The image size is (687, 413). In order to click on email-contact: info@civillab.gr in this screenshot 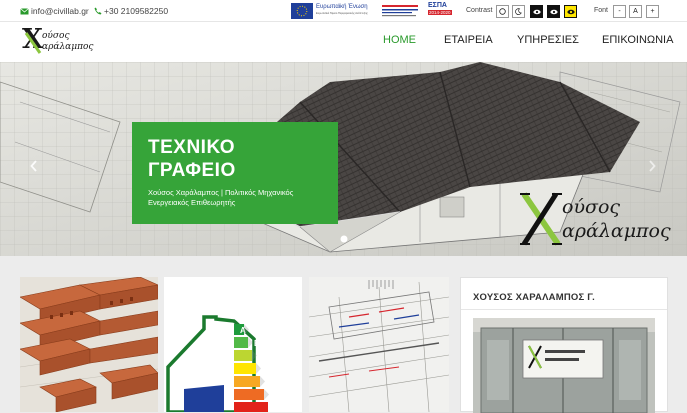, I will do `click(54, 11)`.